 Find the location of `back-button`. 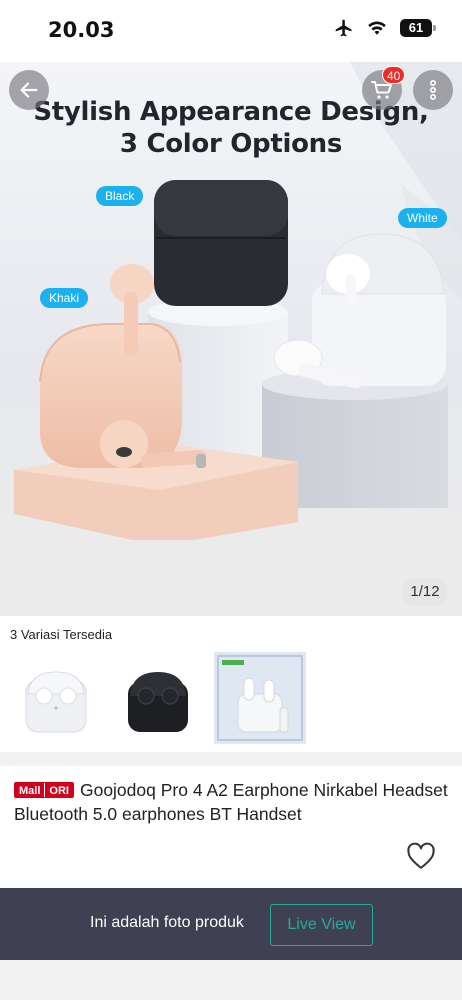

back-button is located at coordinates (29, 90).